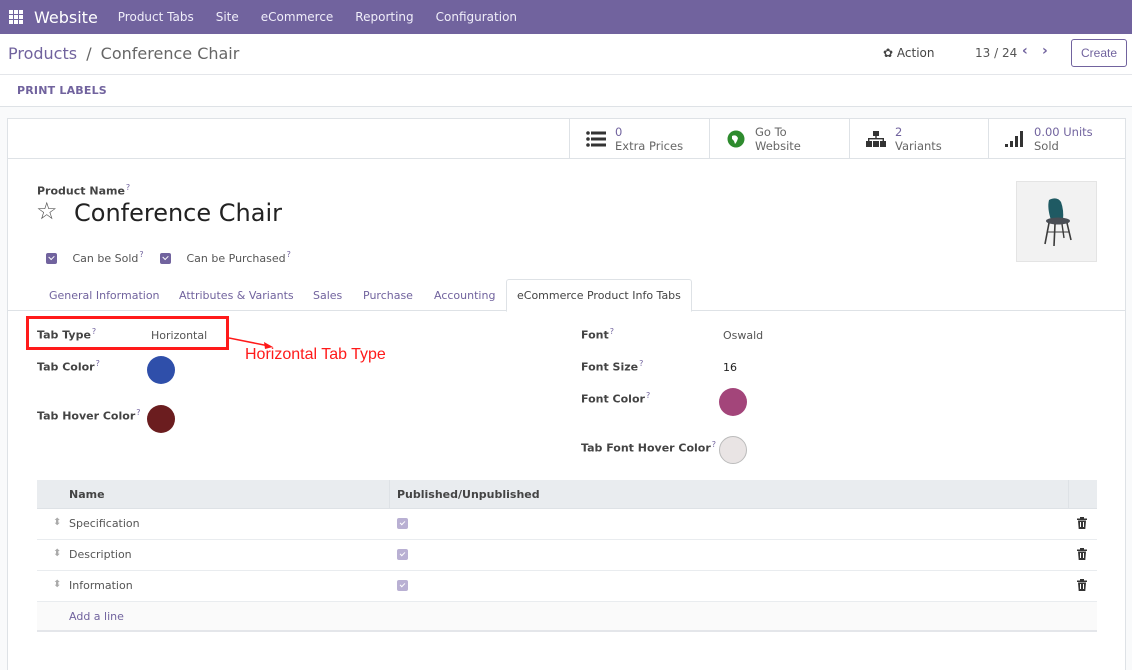 Image resolution: width=1132 pixels, height=670 pixels. I want to click on row-name: Specification, so click(104, 523).